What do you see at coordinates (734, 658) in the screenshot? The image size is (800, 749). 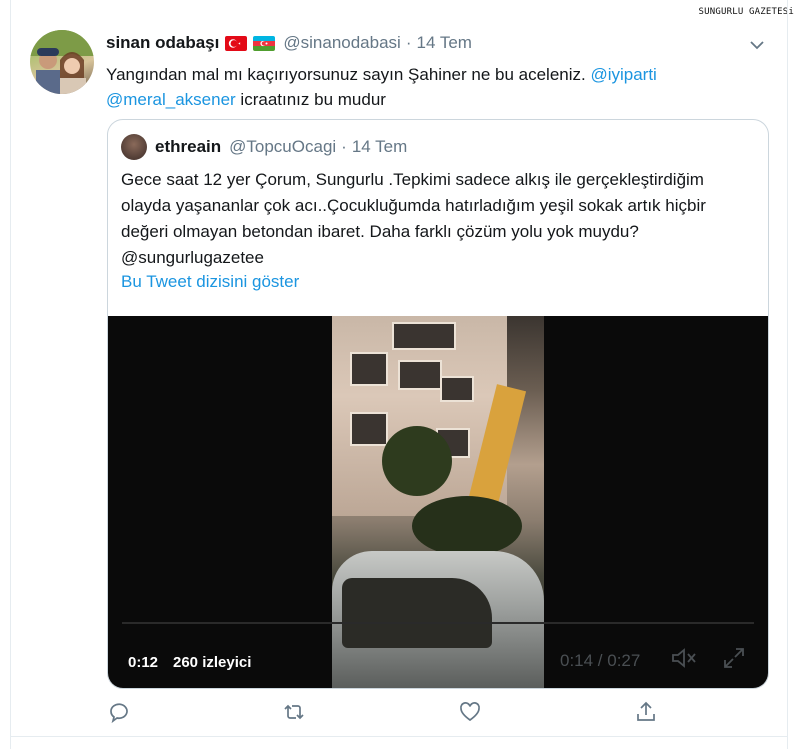 I see `fullscreen-icon` at bounding box center [734, 658].